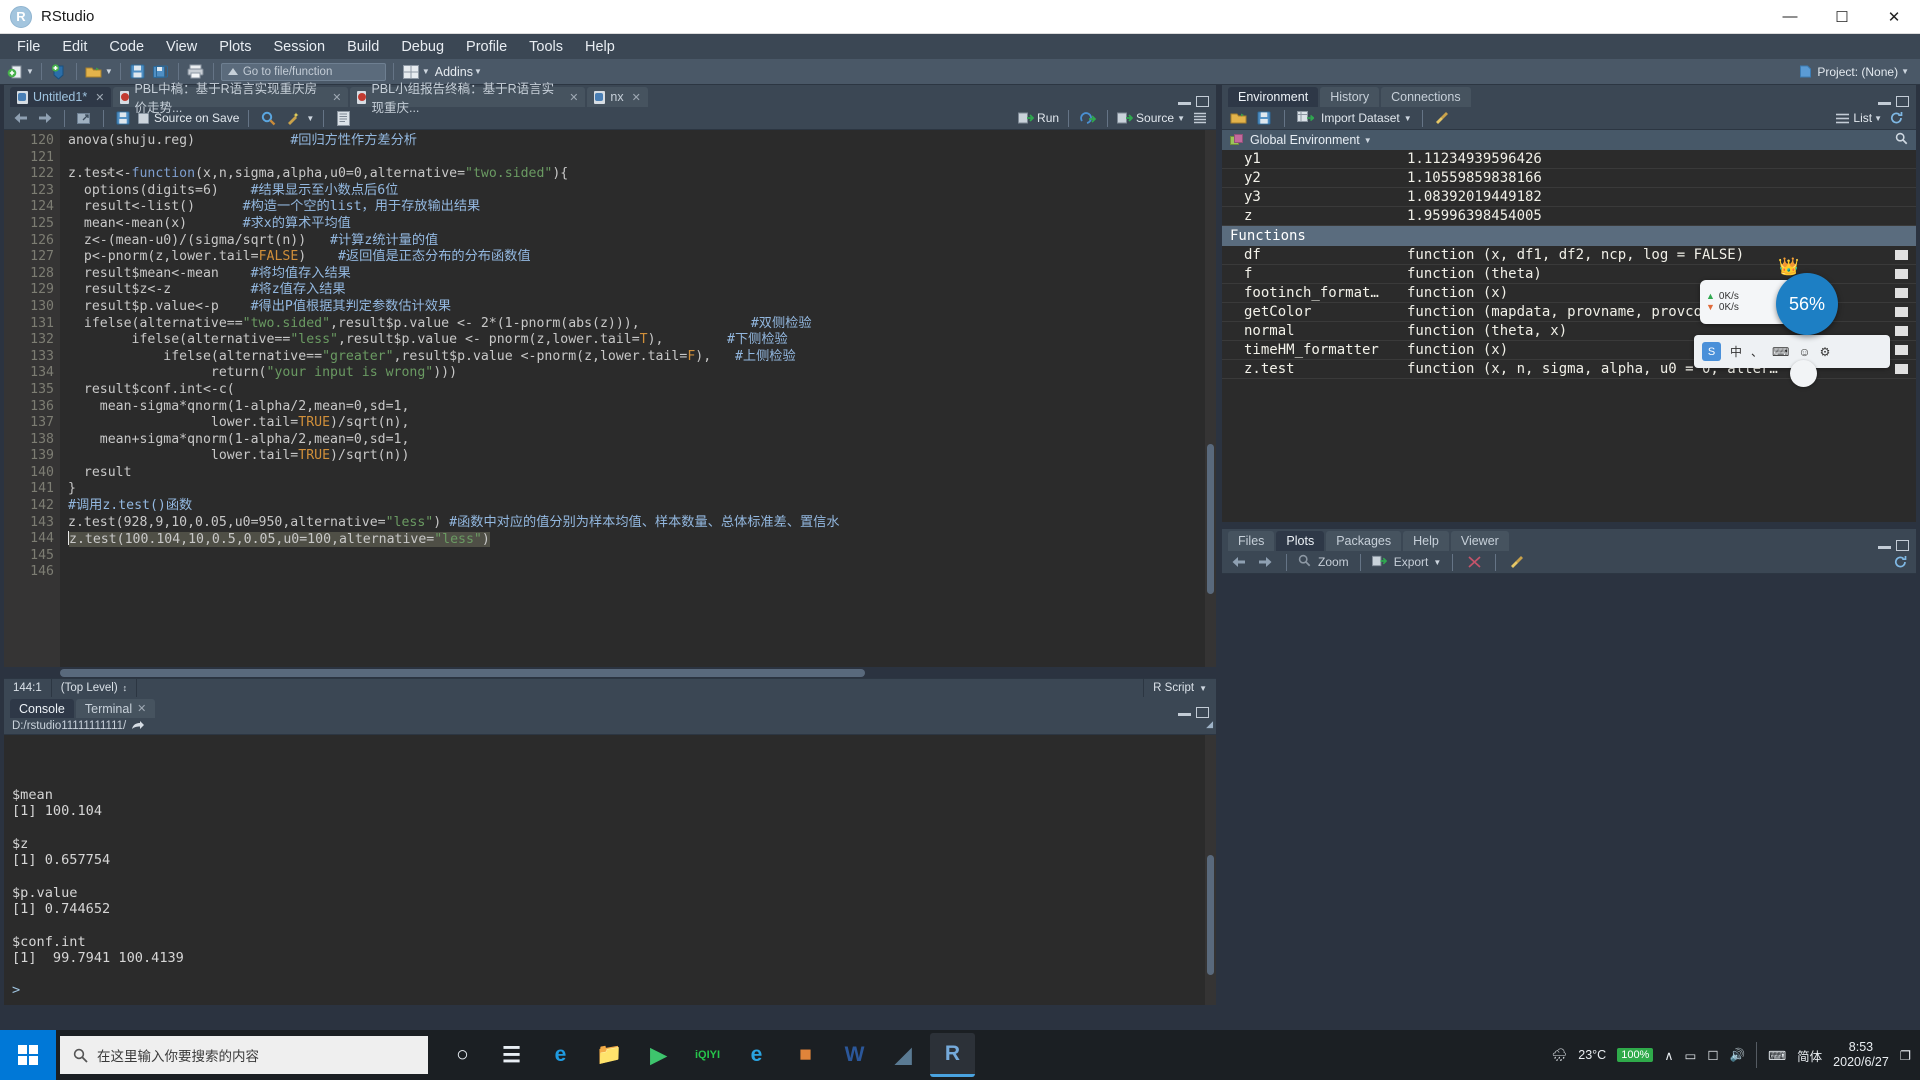 Image resolution: width=1920 pixels, height=1080 pixels. What do you see at coordinates (642, 274) in the screenshot?
I see `code-line: result$mean<-mean #将均值存入结果` at bounding box center [642, 274].